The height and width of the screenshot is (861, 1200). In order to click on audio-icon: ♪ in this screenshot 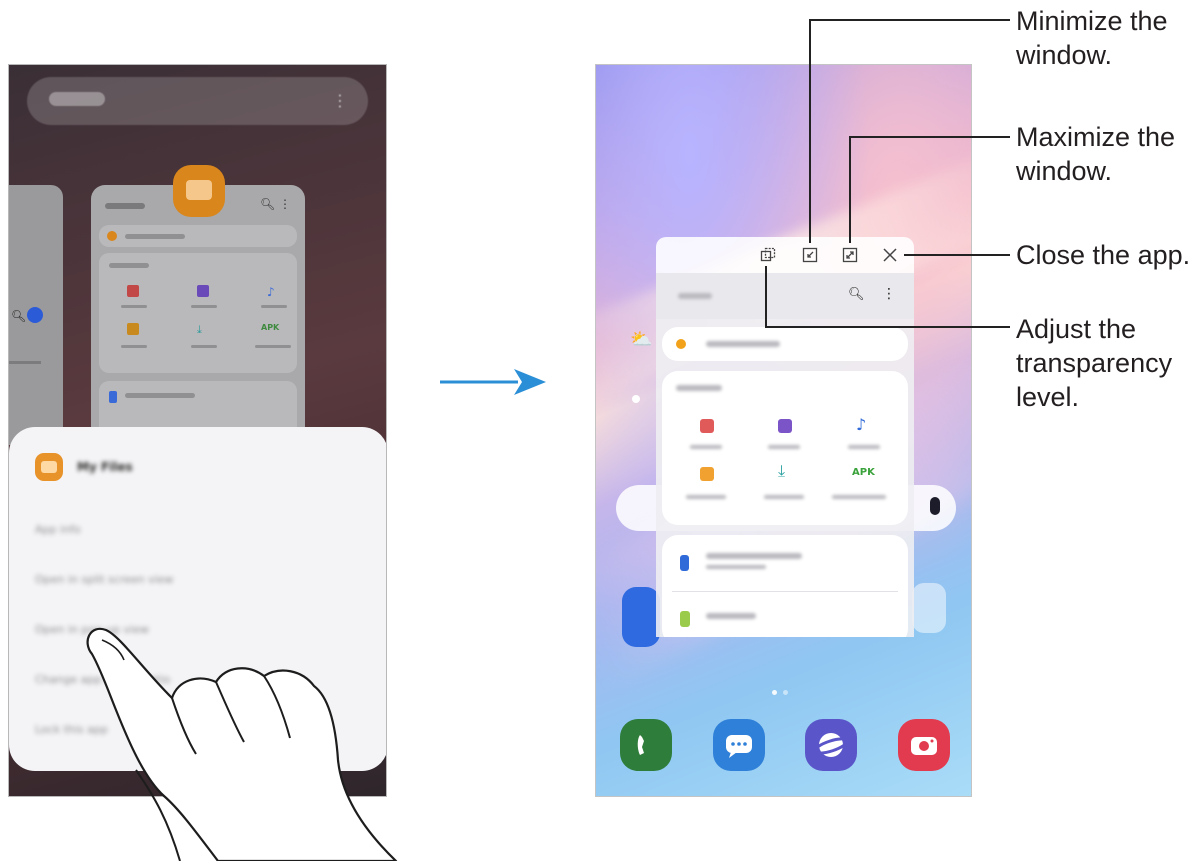, I will do `click(861, 424)`.